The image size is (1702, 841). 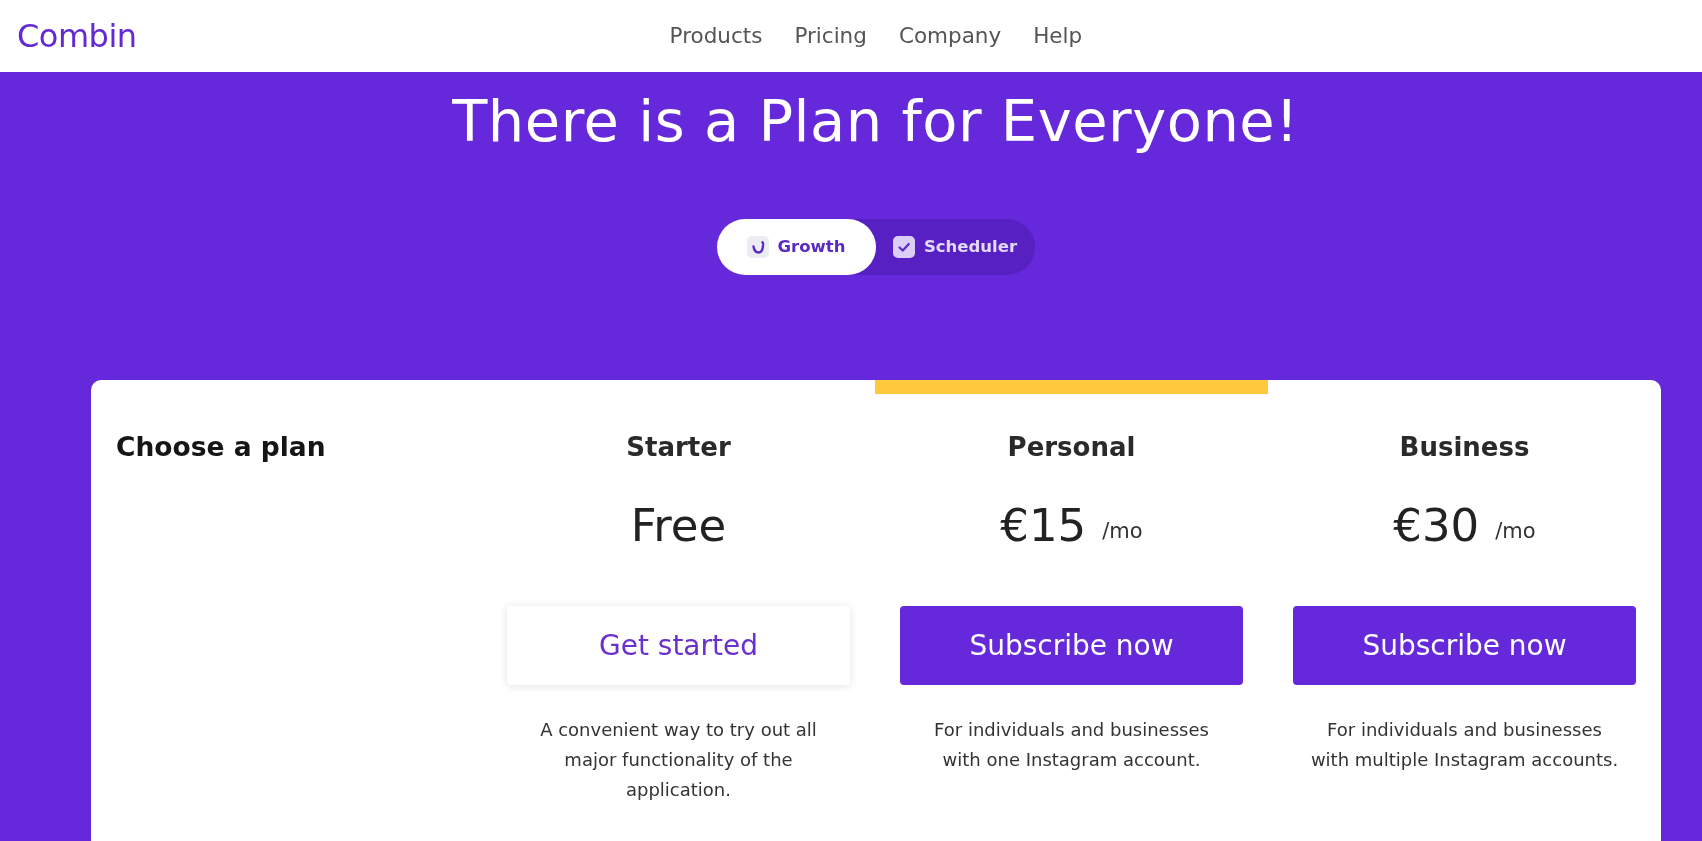 What do you see at coordinates (903, 247) in the screenshot?
I see `checkbox-icon` at bounding box center [903, 247].